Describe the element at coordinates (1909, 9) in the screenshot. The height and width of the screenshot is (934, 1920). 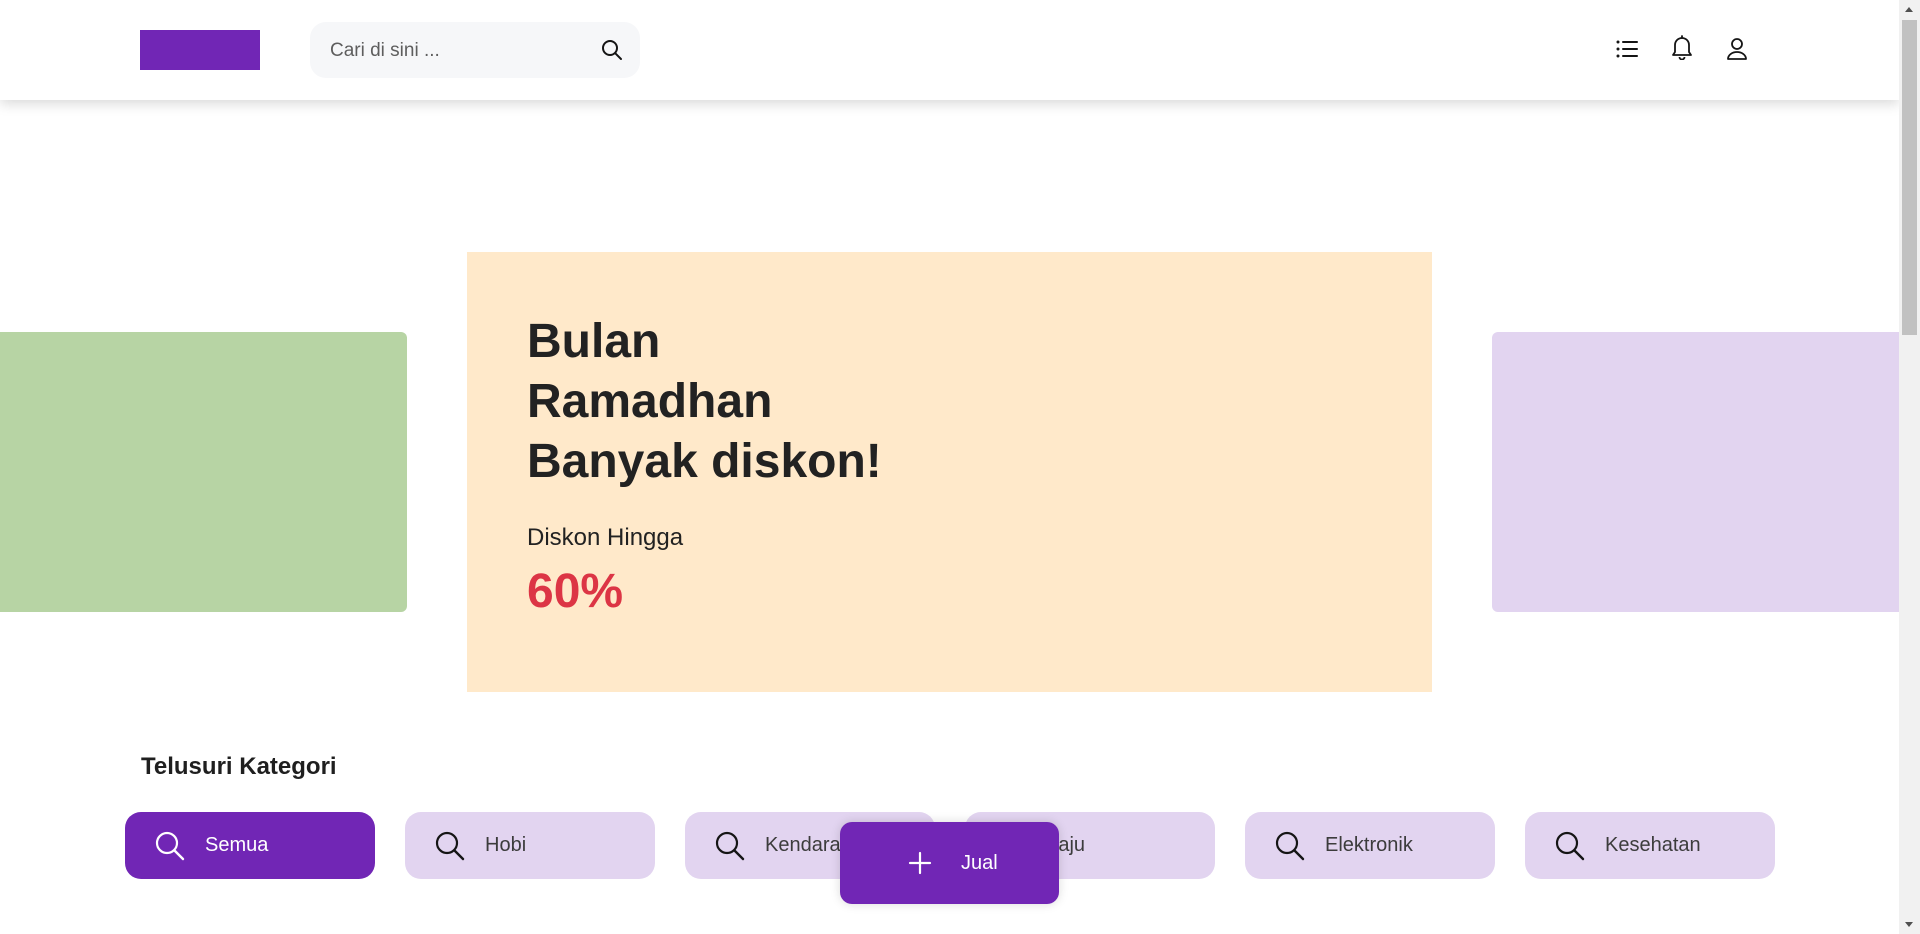
I see `scroll-up-icon` at that location.